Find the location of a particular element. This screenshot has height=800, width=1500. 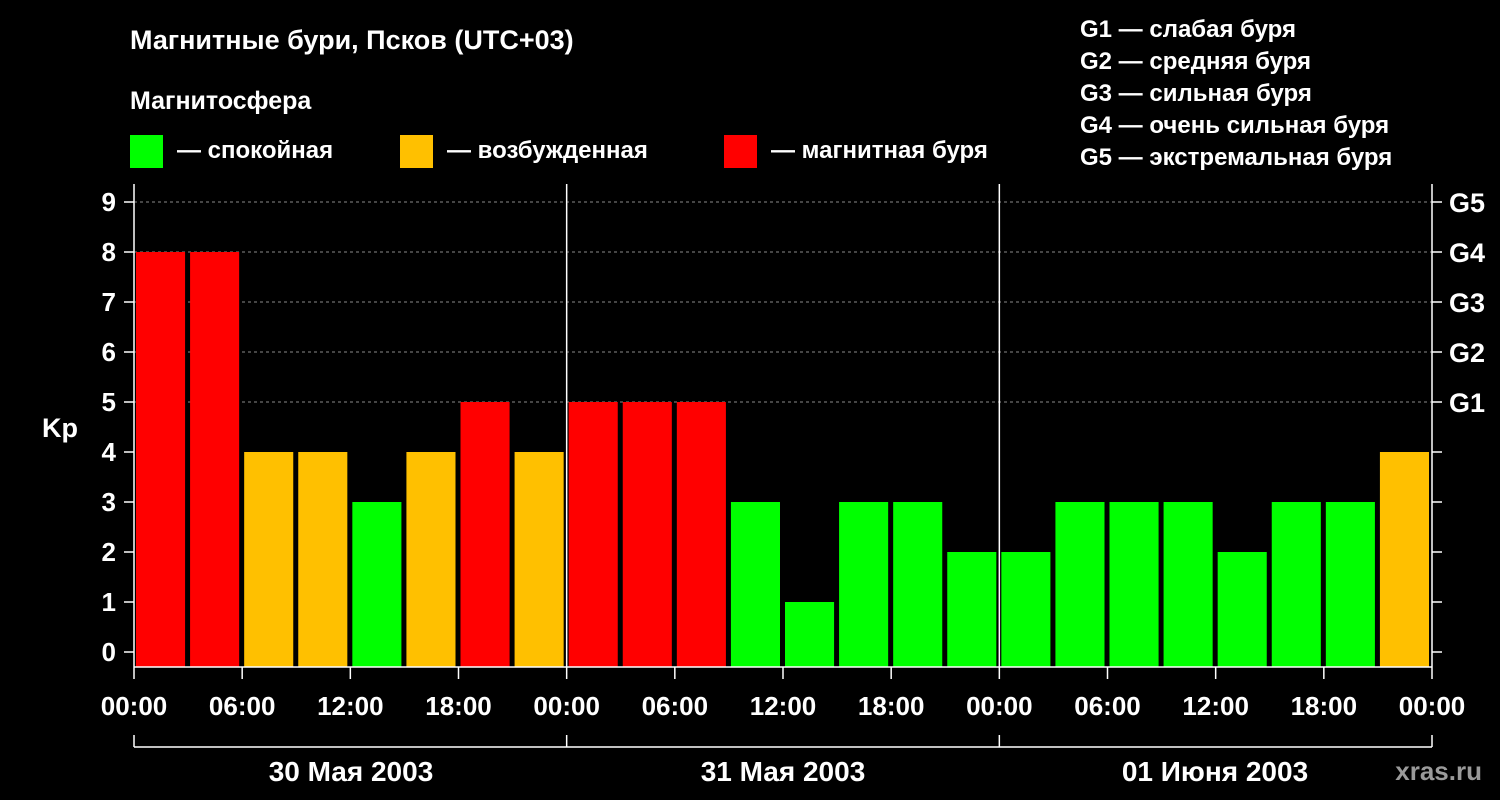

day-label-3: 01 Июня 2003 is located at coordinates (1215, 771).